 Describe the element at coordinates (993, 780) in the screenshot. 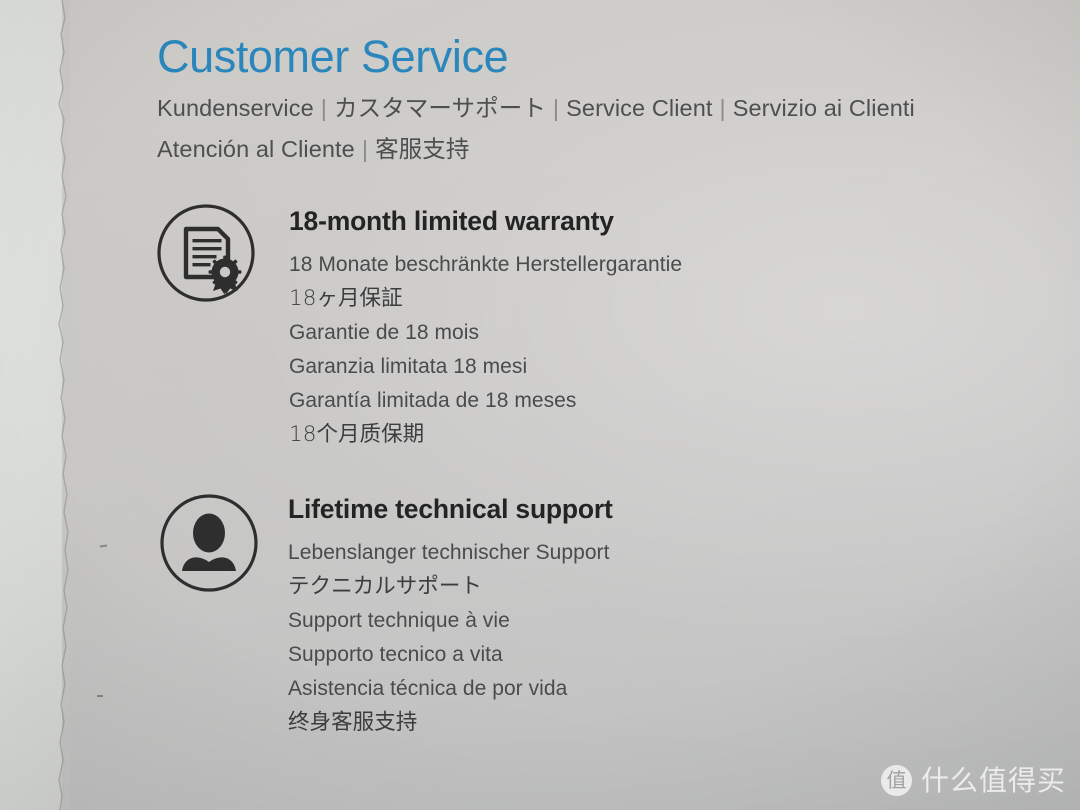

I see `watermark-text: 什么值得买` at that location.